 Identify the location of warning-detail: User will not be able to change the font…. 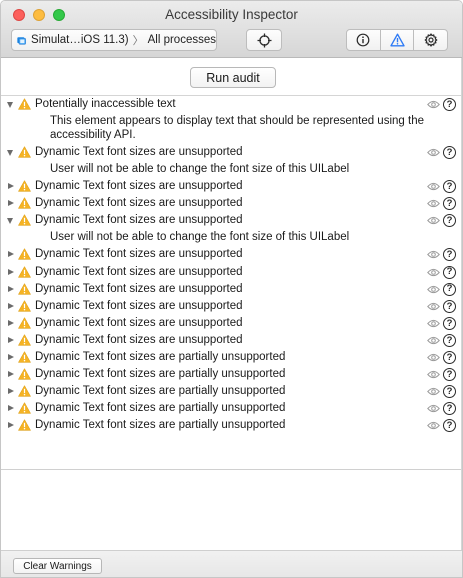
(200, 169).